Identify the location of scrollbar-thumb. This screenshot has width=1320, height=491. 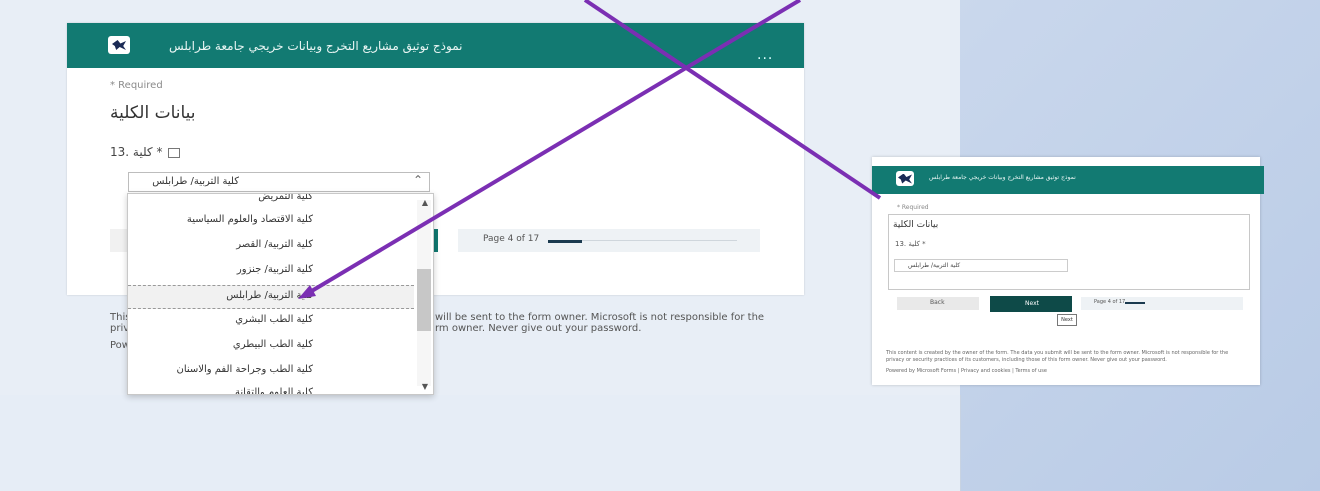
(424, 300).